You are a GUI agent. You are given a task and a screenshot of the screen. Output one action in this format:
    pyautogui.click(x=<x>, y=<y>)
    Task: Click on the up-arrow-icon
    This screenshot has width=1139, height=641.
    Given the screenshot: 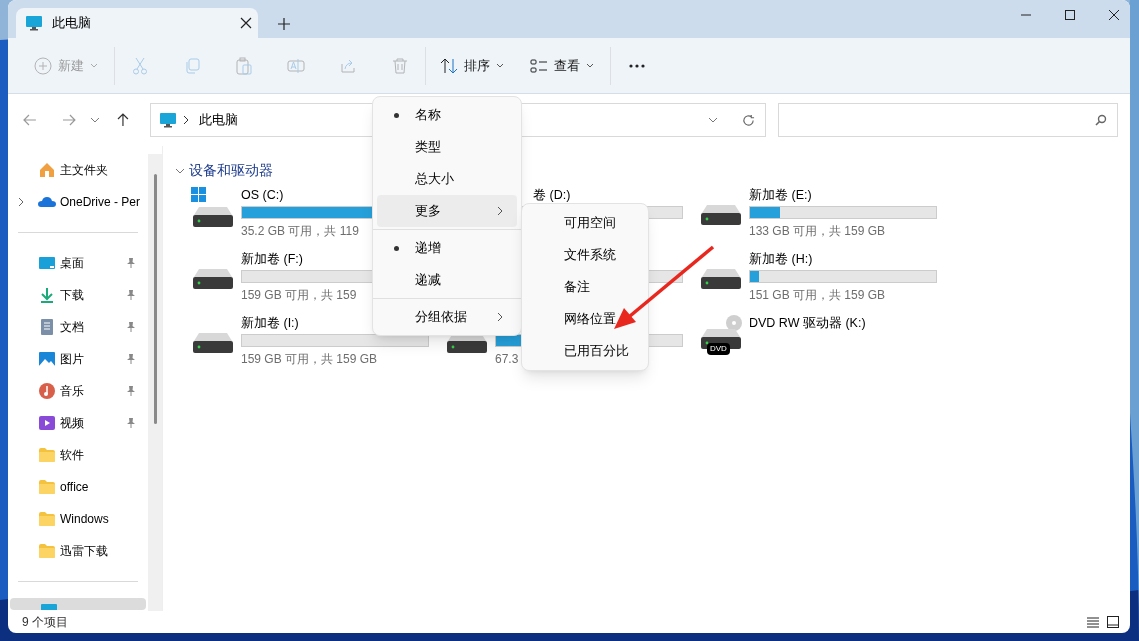 What is the action you would take?
    pyautogui.click(x=122, y=120)
    